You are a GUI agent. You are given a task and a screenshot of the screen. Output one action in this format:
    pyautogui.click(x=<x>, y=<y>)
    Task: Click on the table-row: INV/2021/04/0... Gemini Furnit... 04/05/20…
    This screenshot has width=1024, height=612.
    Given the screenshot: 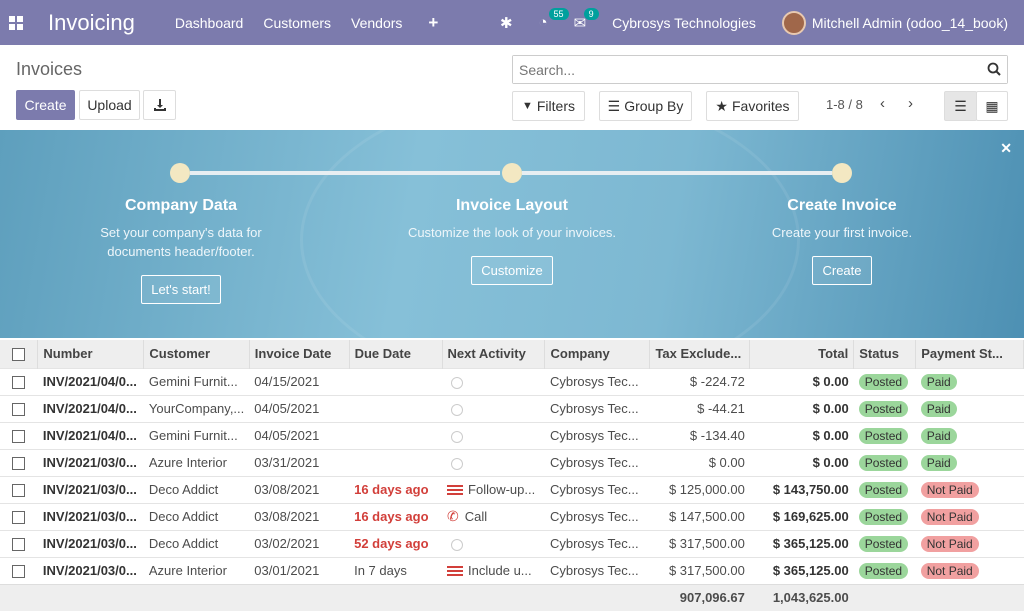 What is the action you would take?
    pyautogui.click(x=512, y=435)
    